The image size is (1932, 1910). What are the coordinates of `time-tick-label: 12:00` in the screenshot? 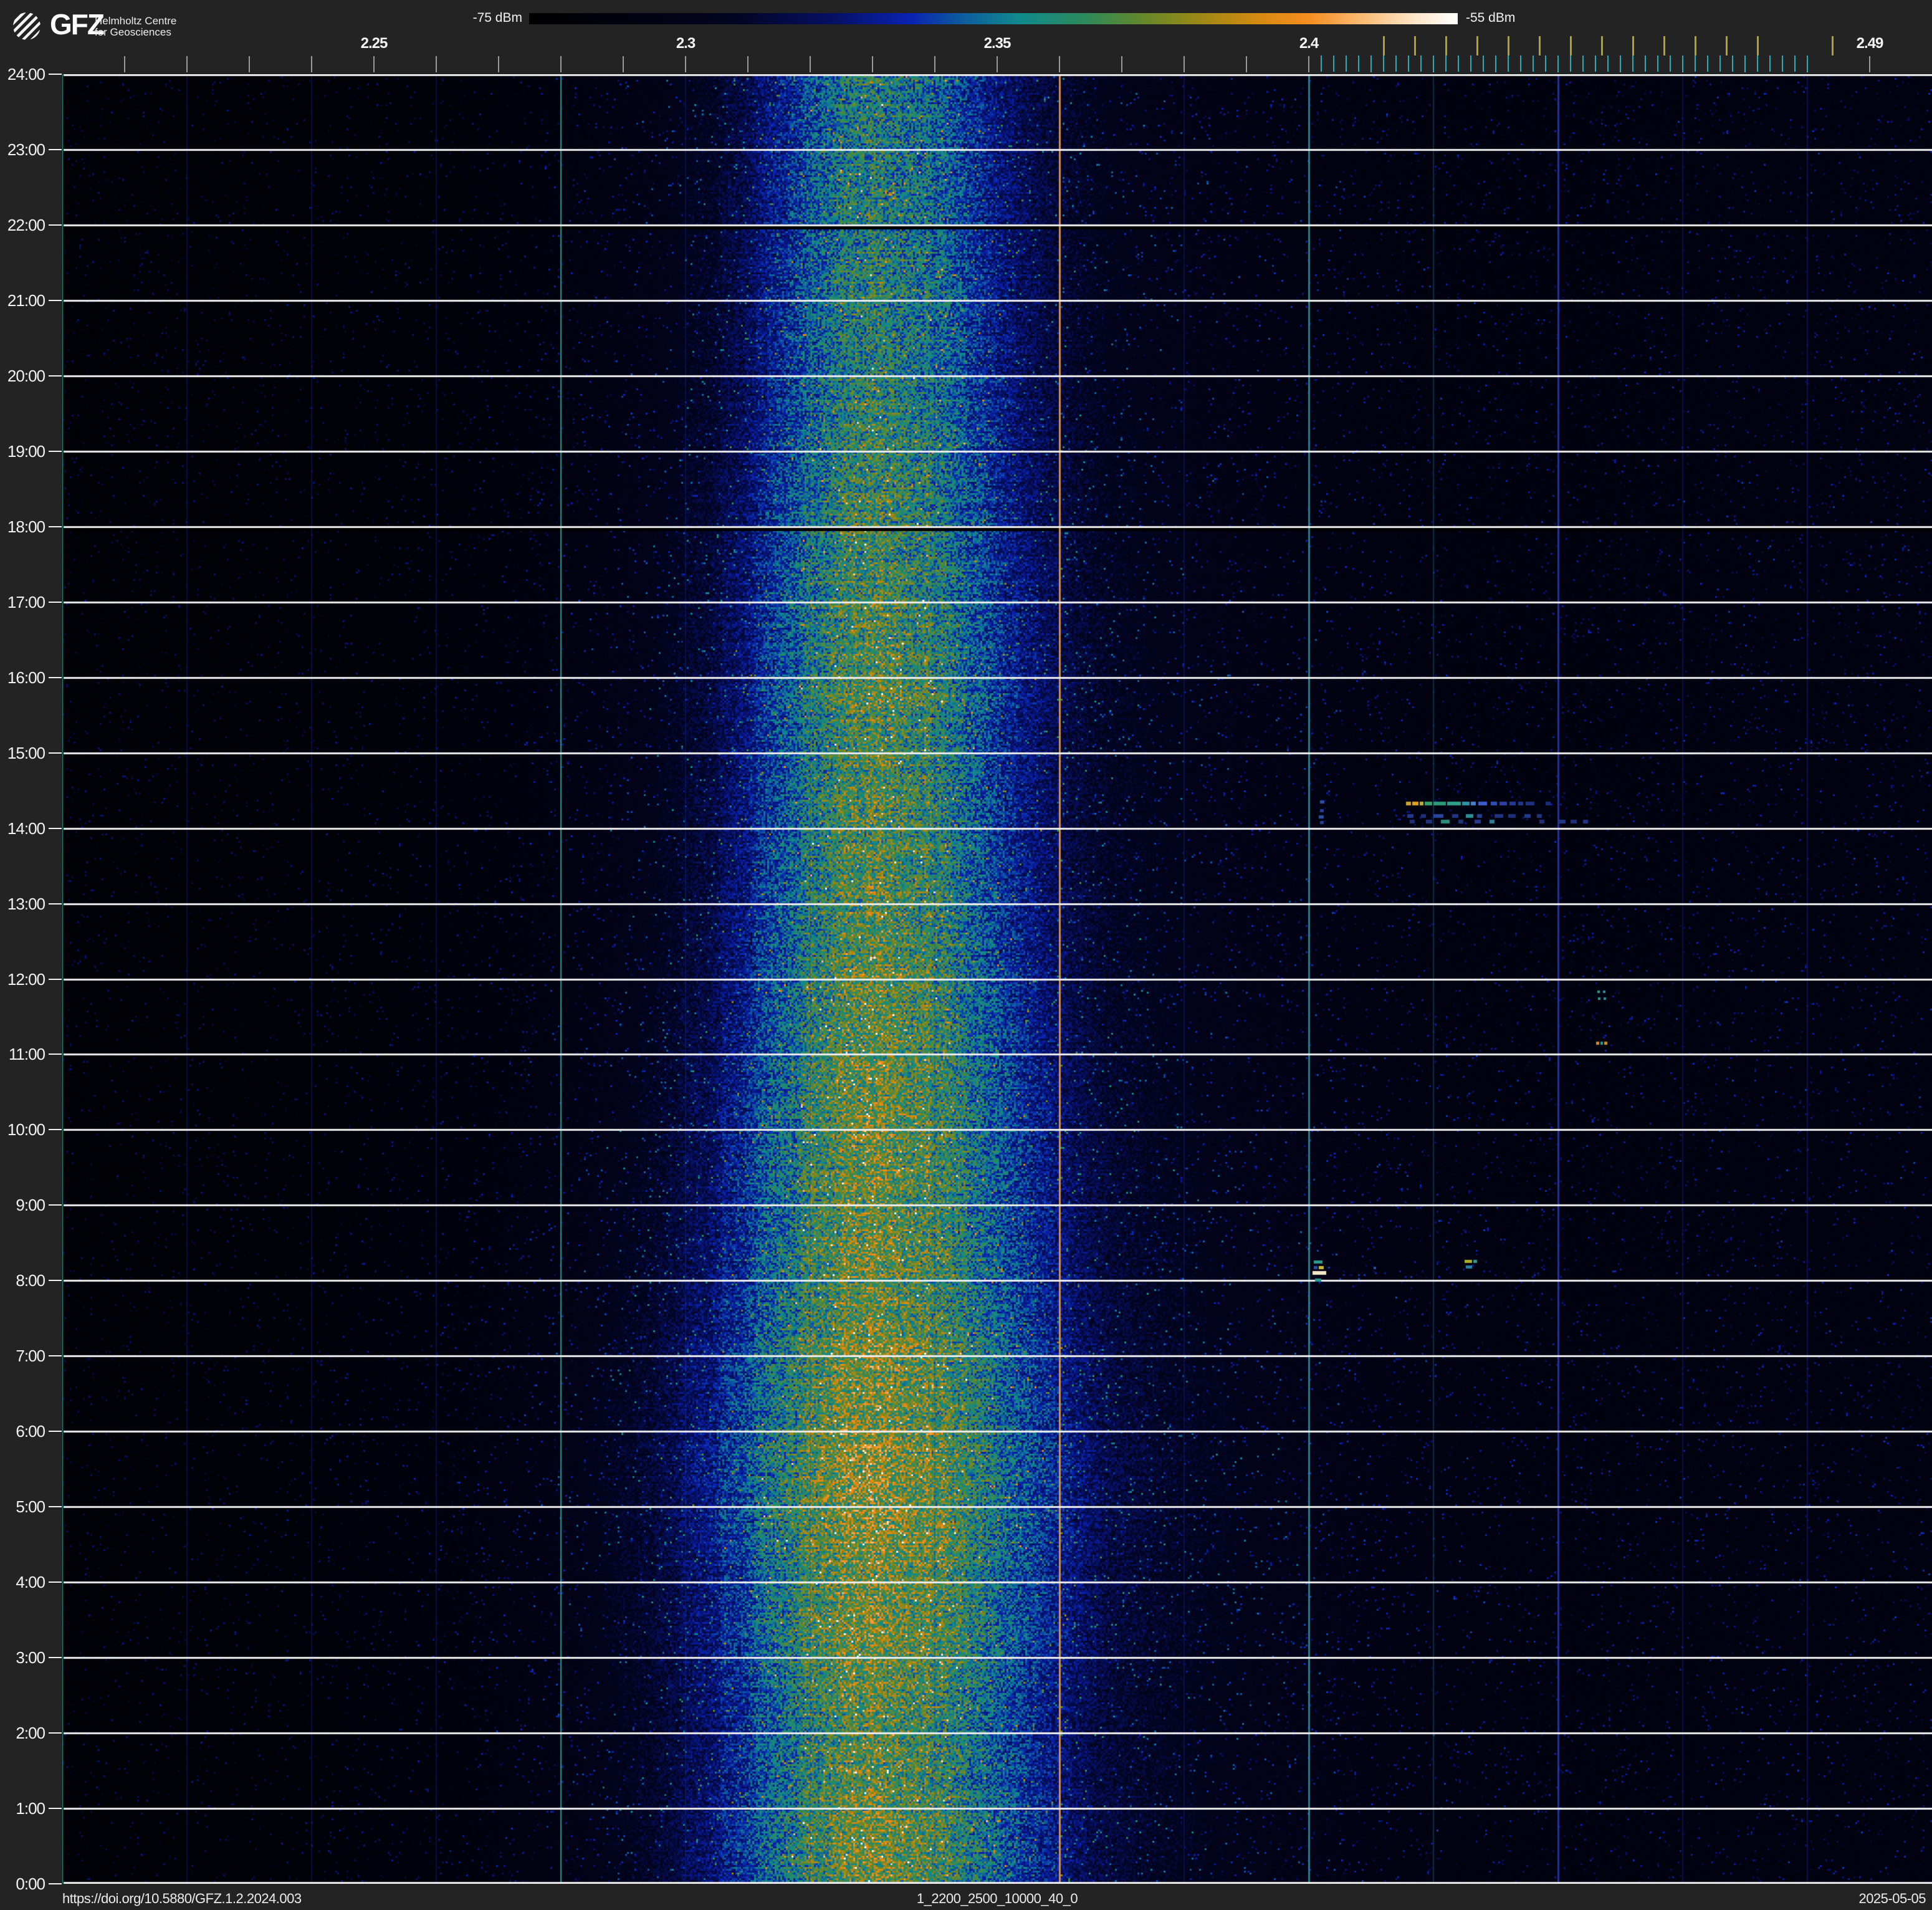 It's located at (26, 979).